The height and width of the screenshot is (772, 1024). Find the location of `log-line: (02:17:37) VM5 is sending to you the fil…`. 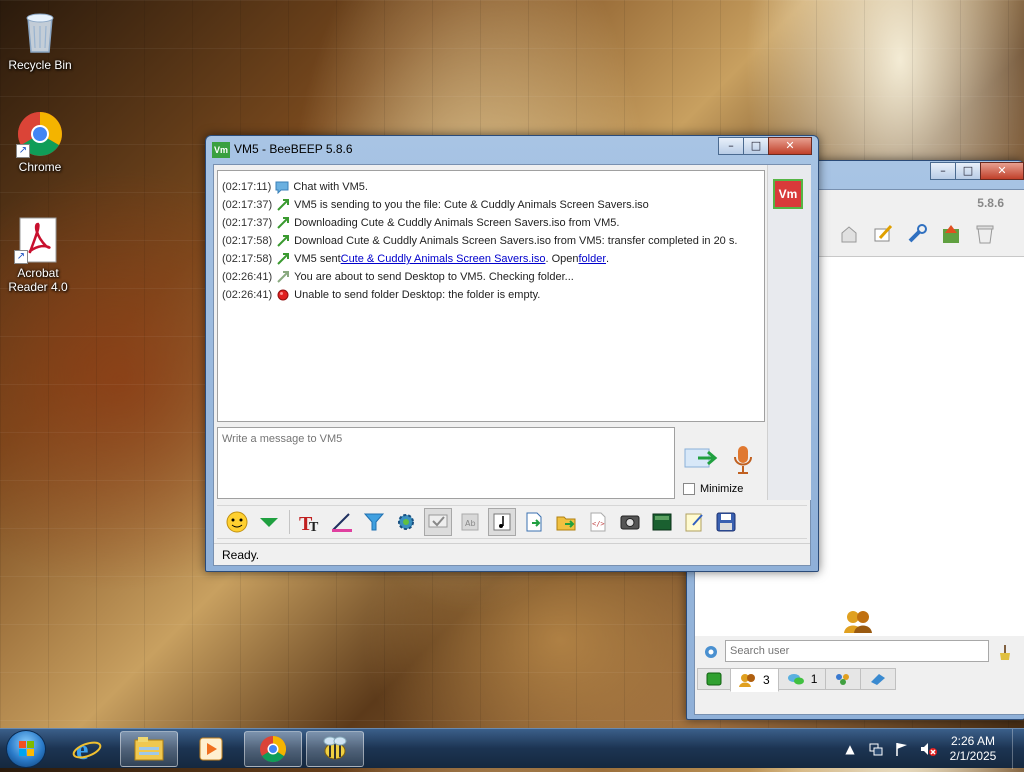

log-line: (02:17:37) VM5 is sending to you the fil… is located at coordinates (435, 205).